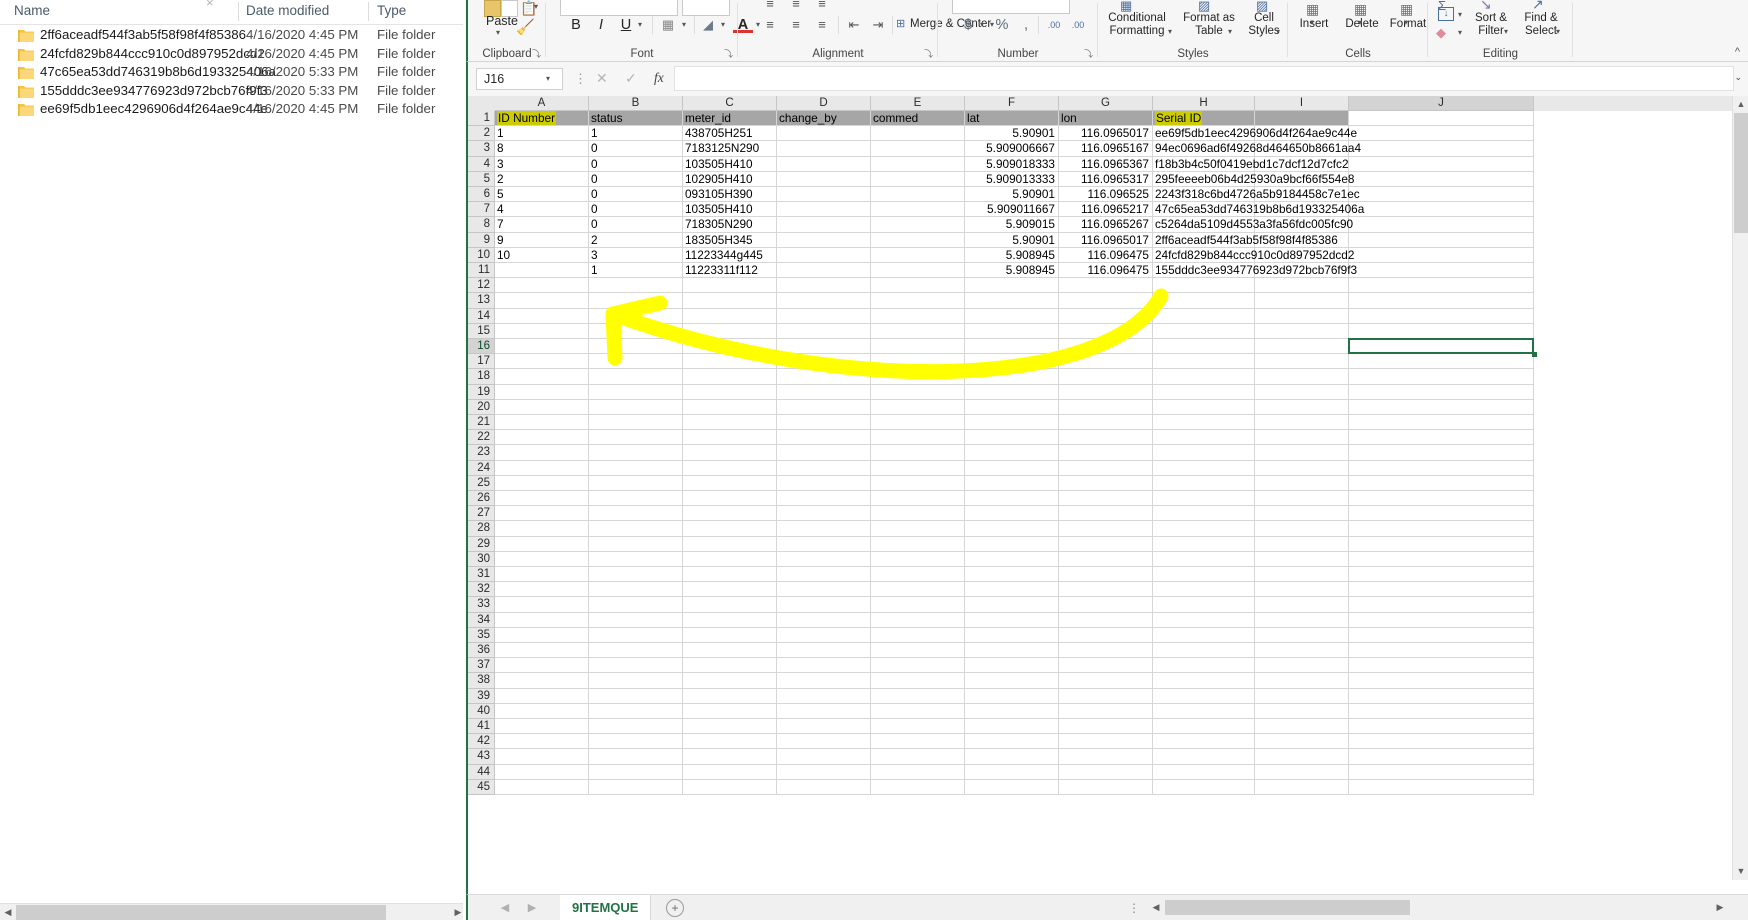  I want to click on cell-J39, so click(1441, 696).